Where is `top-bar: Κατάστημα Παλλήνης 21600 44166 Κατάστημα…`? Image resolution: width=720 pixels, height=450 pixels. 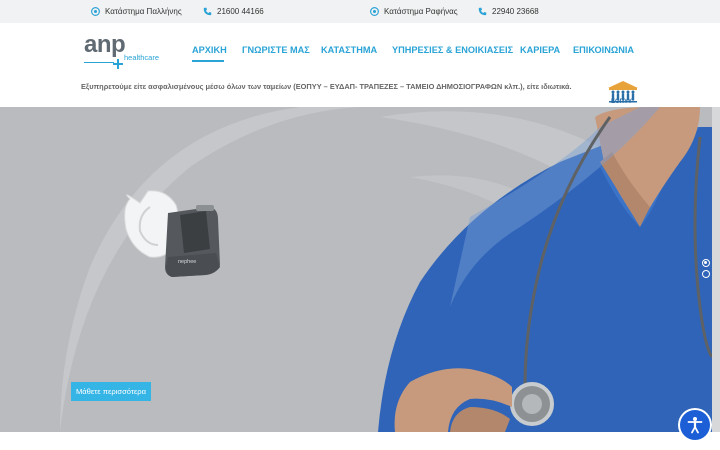 top-bar: Κατάστημα Παλλήνης 21600 44166 Κατάστημα… is located at coordinates (360, 11).